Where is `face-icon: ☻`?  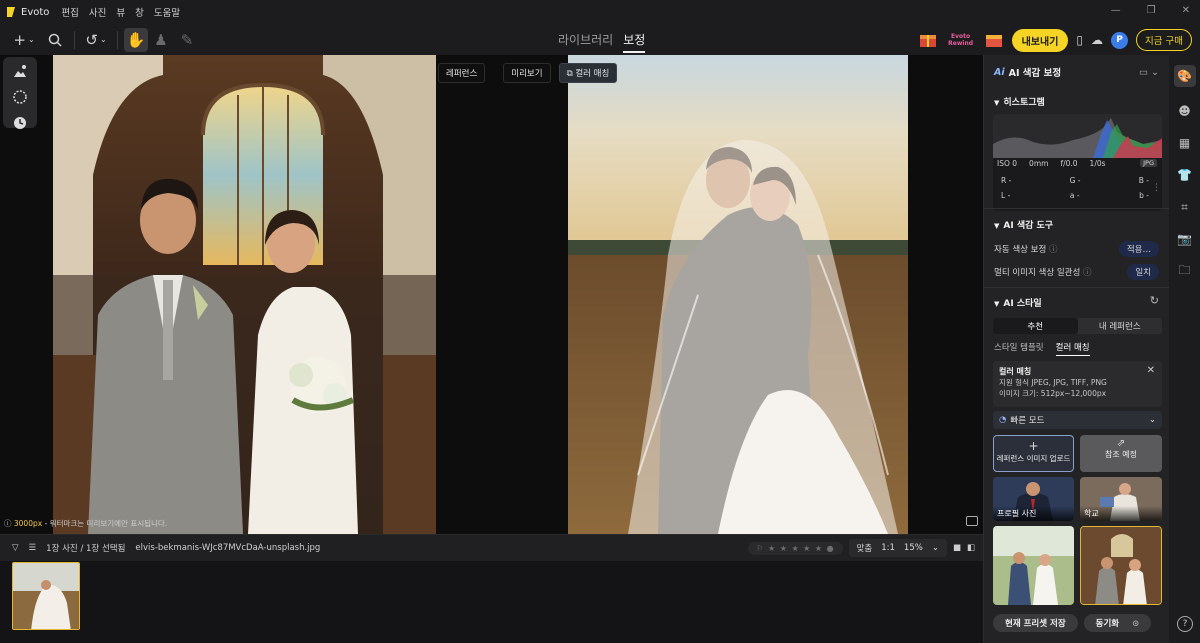
face-icon: ☻ is located at coordinates (1185, 111).